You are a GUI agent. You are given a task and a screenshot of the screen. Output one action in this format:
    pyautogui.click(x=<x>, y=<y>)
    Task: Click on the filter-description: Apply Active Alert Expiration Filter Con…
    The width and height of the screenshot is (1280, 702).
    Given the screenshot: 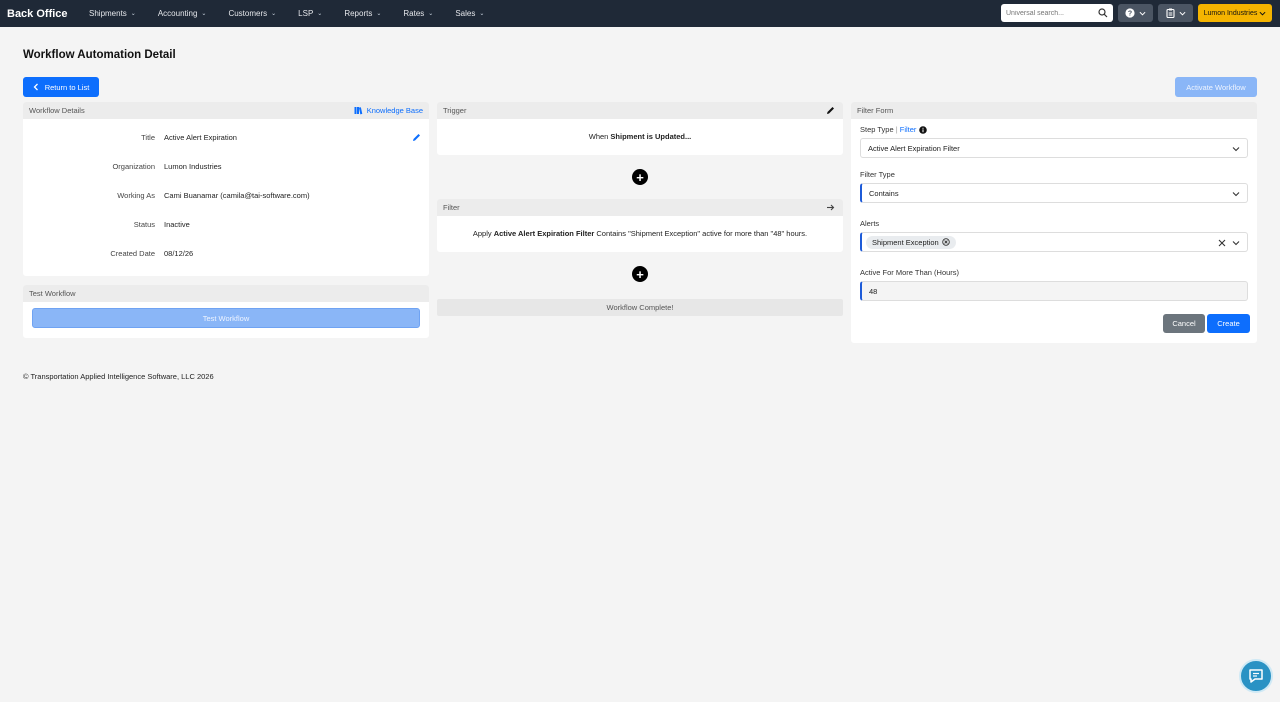 What is the action you would take?
    pyautogui.click(x=640, y=233)
    